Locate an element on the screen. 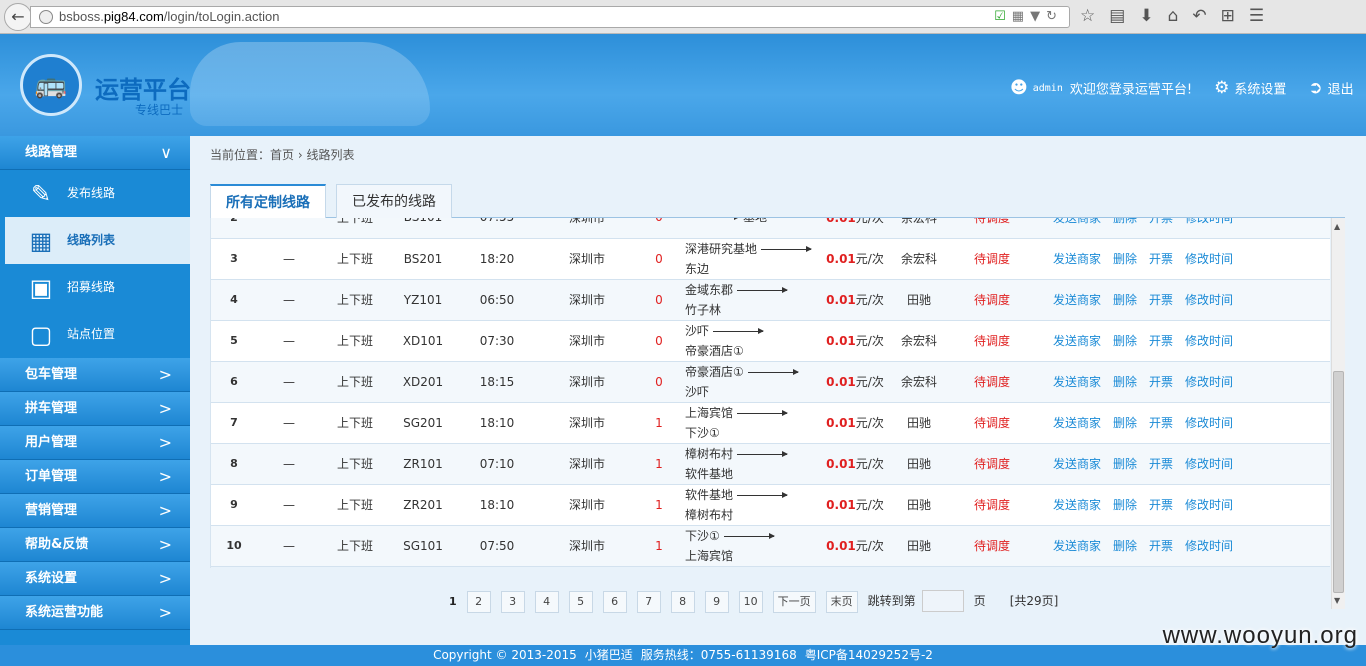  qr-icon: ▦ is located at coordinates (1021, 16).